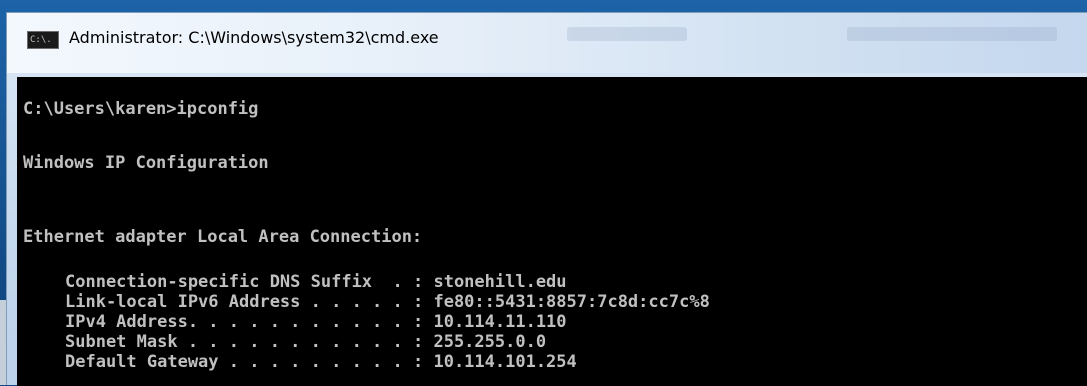 This screenshot has width=1087, height=386. I want to click on entry-label: IPv4 Address. . . . . . . . . . . :, so click(249, 322).